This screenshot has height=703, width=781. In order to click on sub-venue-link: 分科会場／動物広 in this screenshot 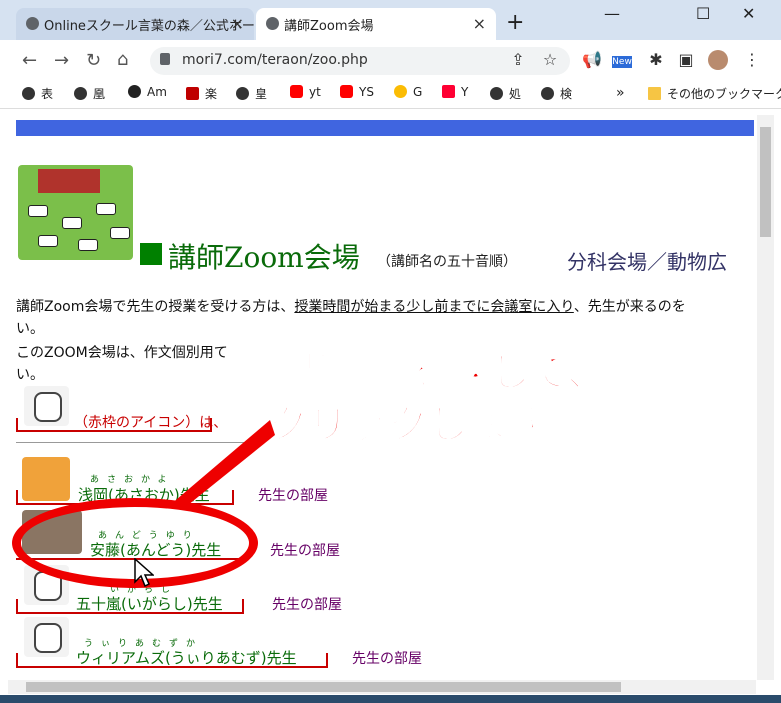, I will do `click(647, 260)`.